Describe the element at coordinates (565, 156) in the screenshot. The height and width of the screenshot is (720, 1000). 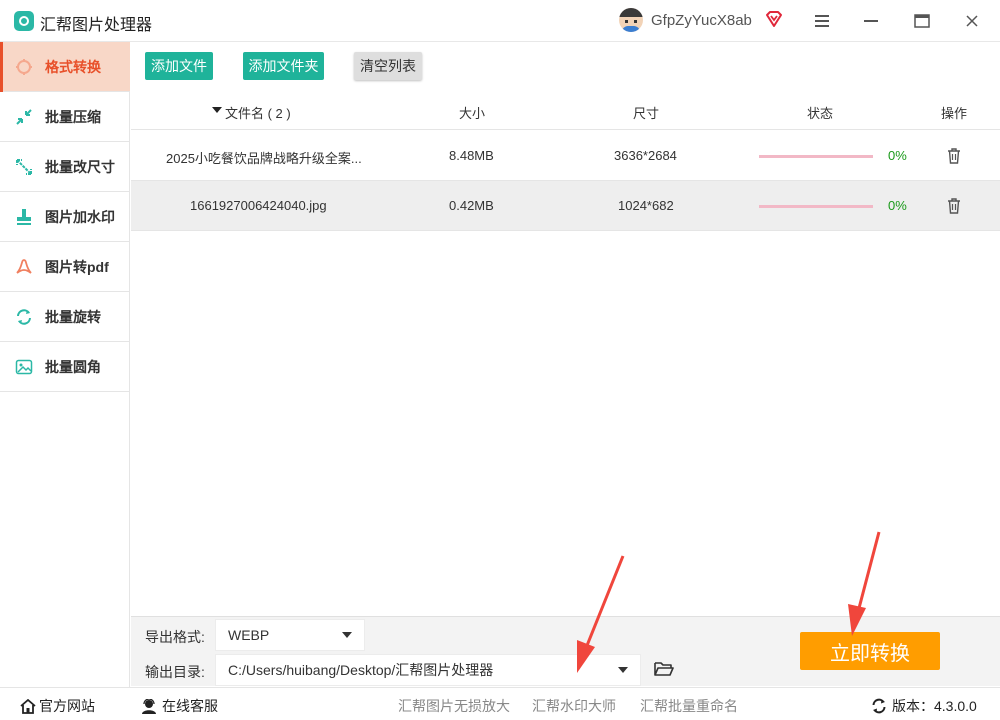
I see `table-row: 2025小吃餐饮品牌战略升级全案... 8.48MB 3636*2684 0%` at that location.